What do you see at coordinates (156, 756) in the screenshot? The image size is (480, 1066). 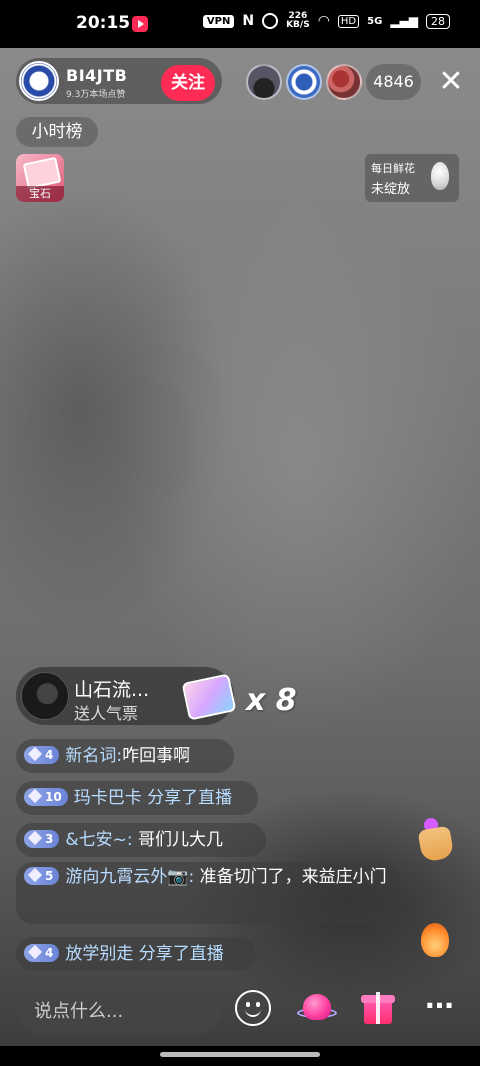 I see `chat-text: 咋回事啊` at bounding box center [156, 756].